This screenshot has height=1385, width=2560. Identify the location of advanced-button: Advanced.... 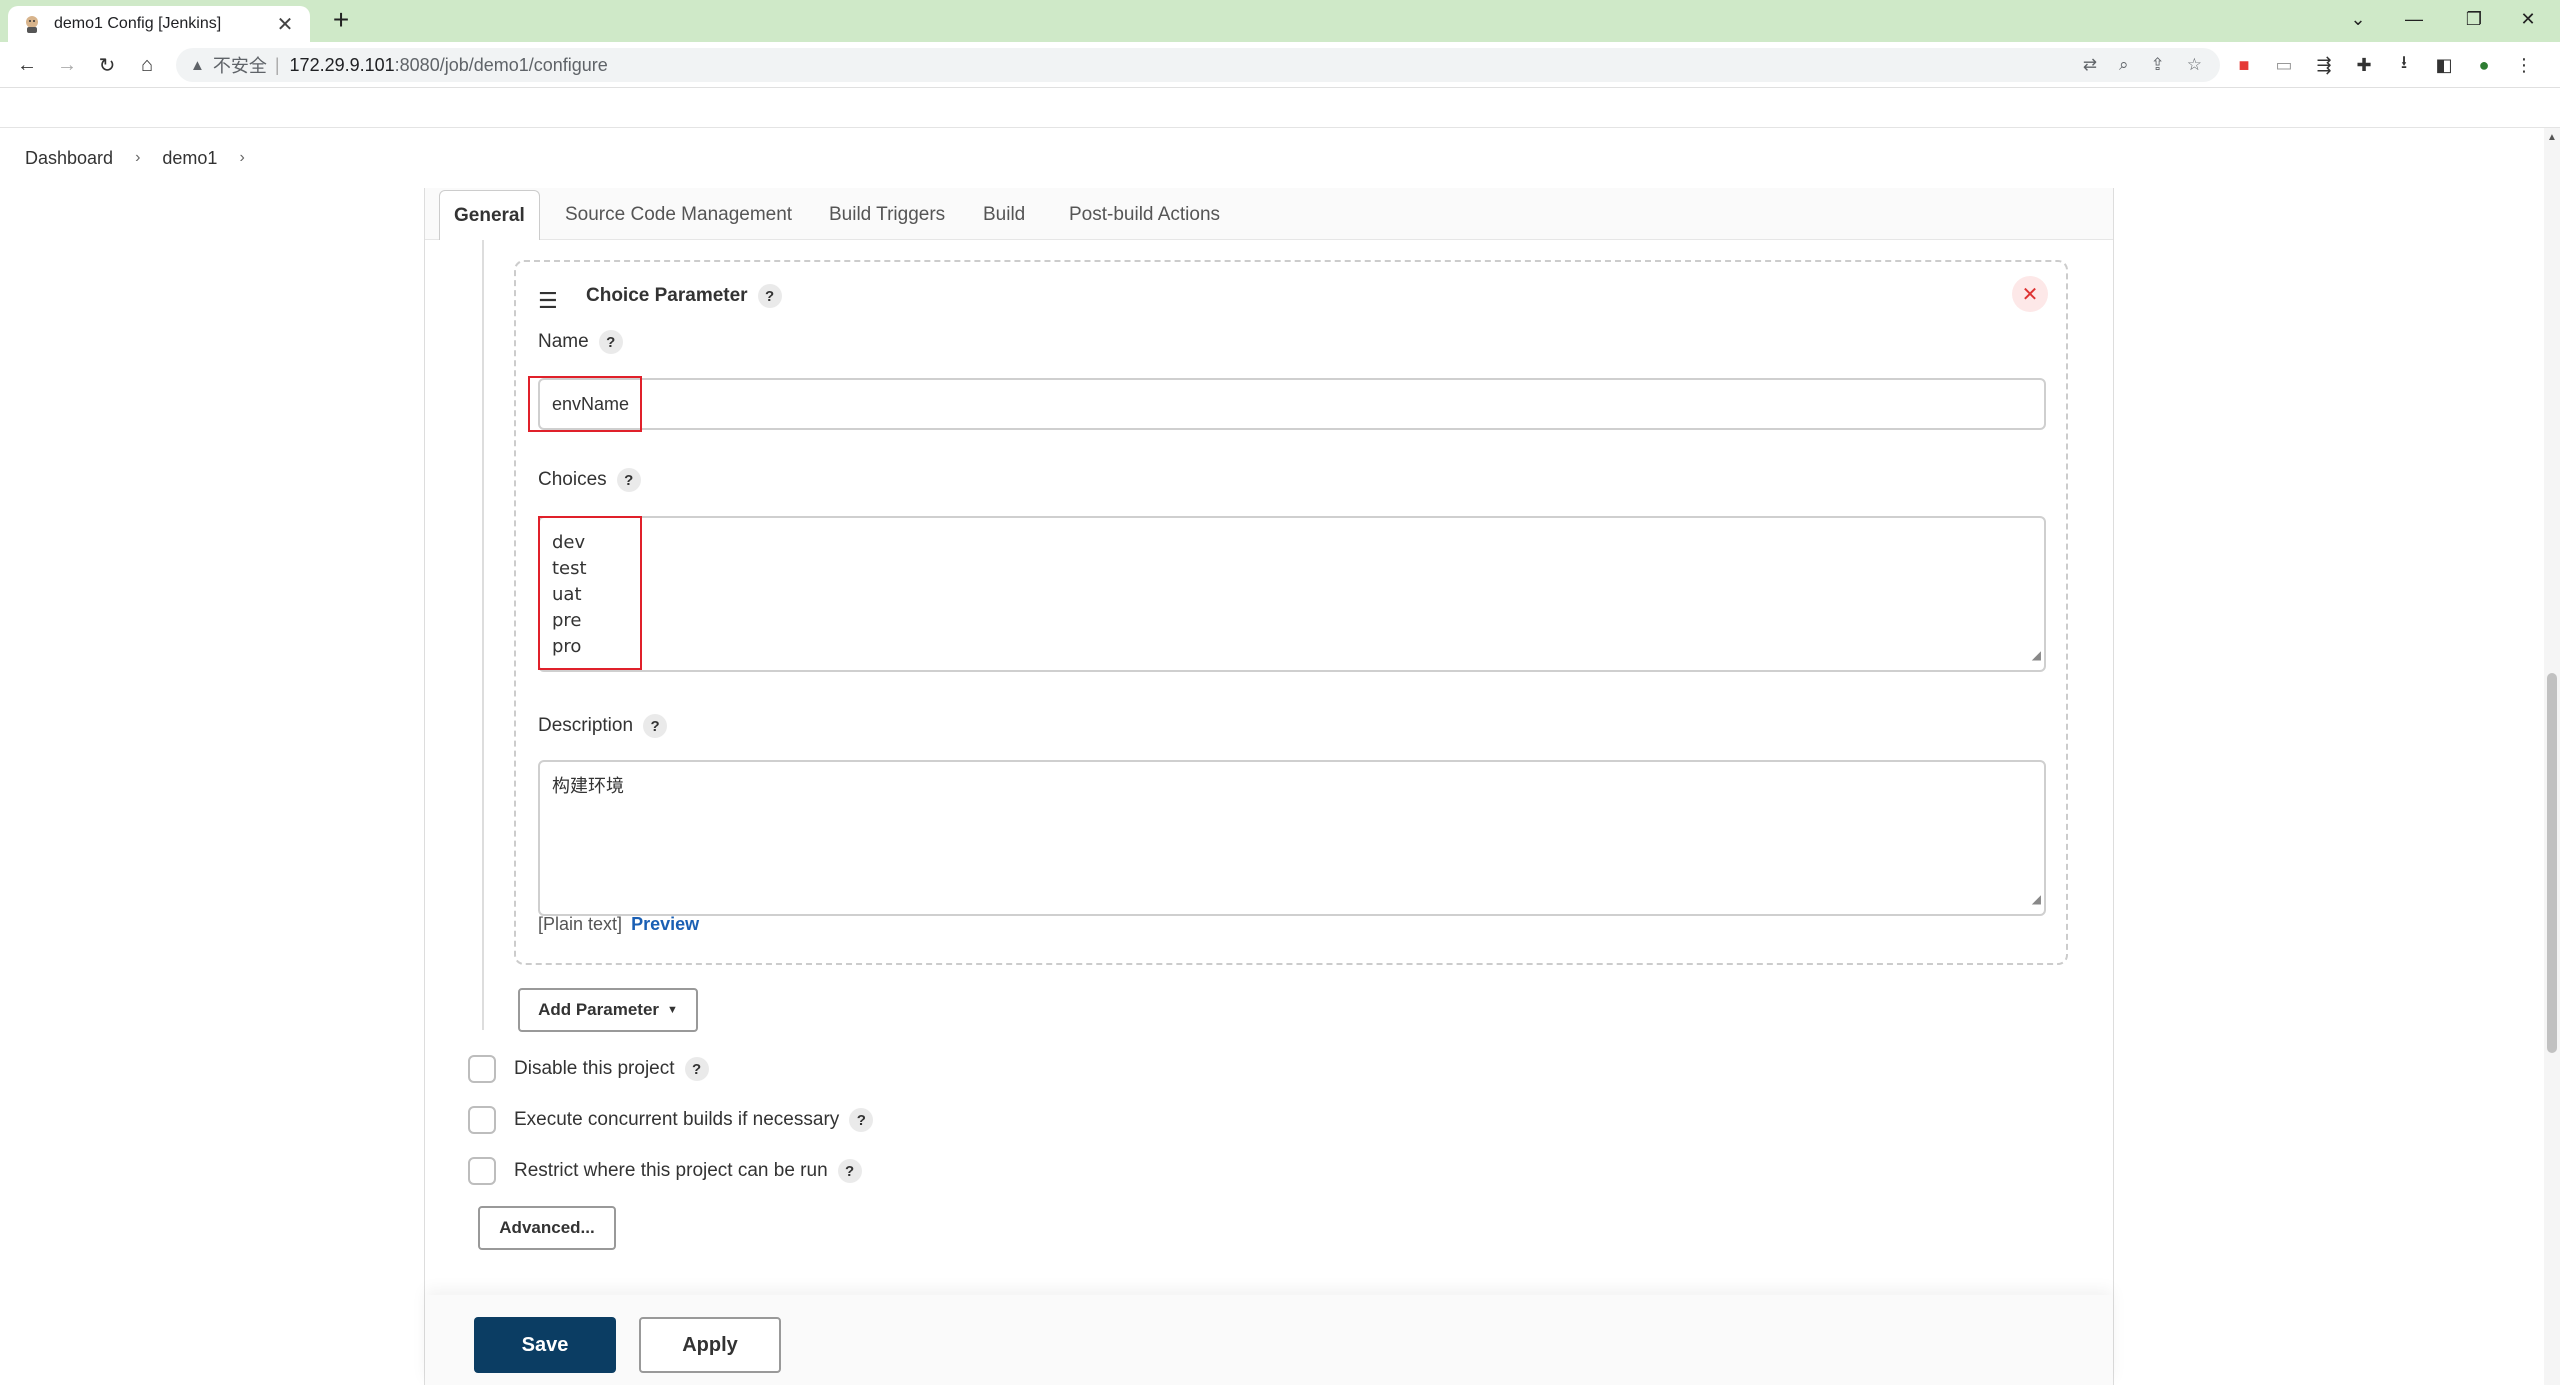
(547, 1228).